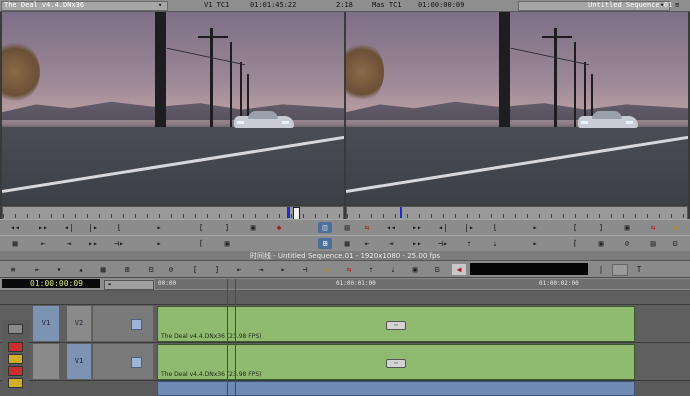 This screenshot has width=690, height=396. I want to click on overwrite-icon: ⊟, so click(151, 269).